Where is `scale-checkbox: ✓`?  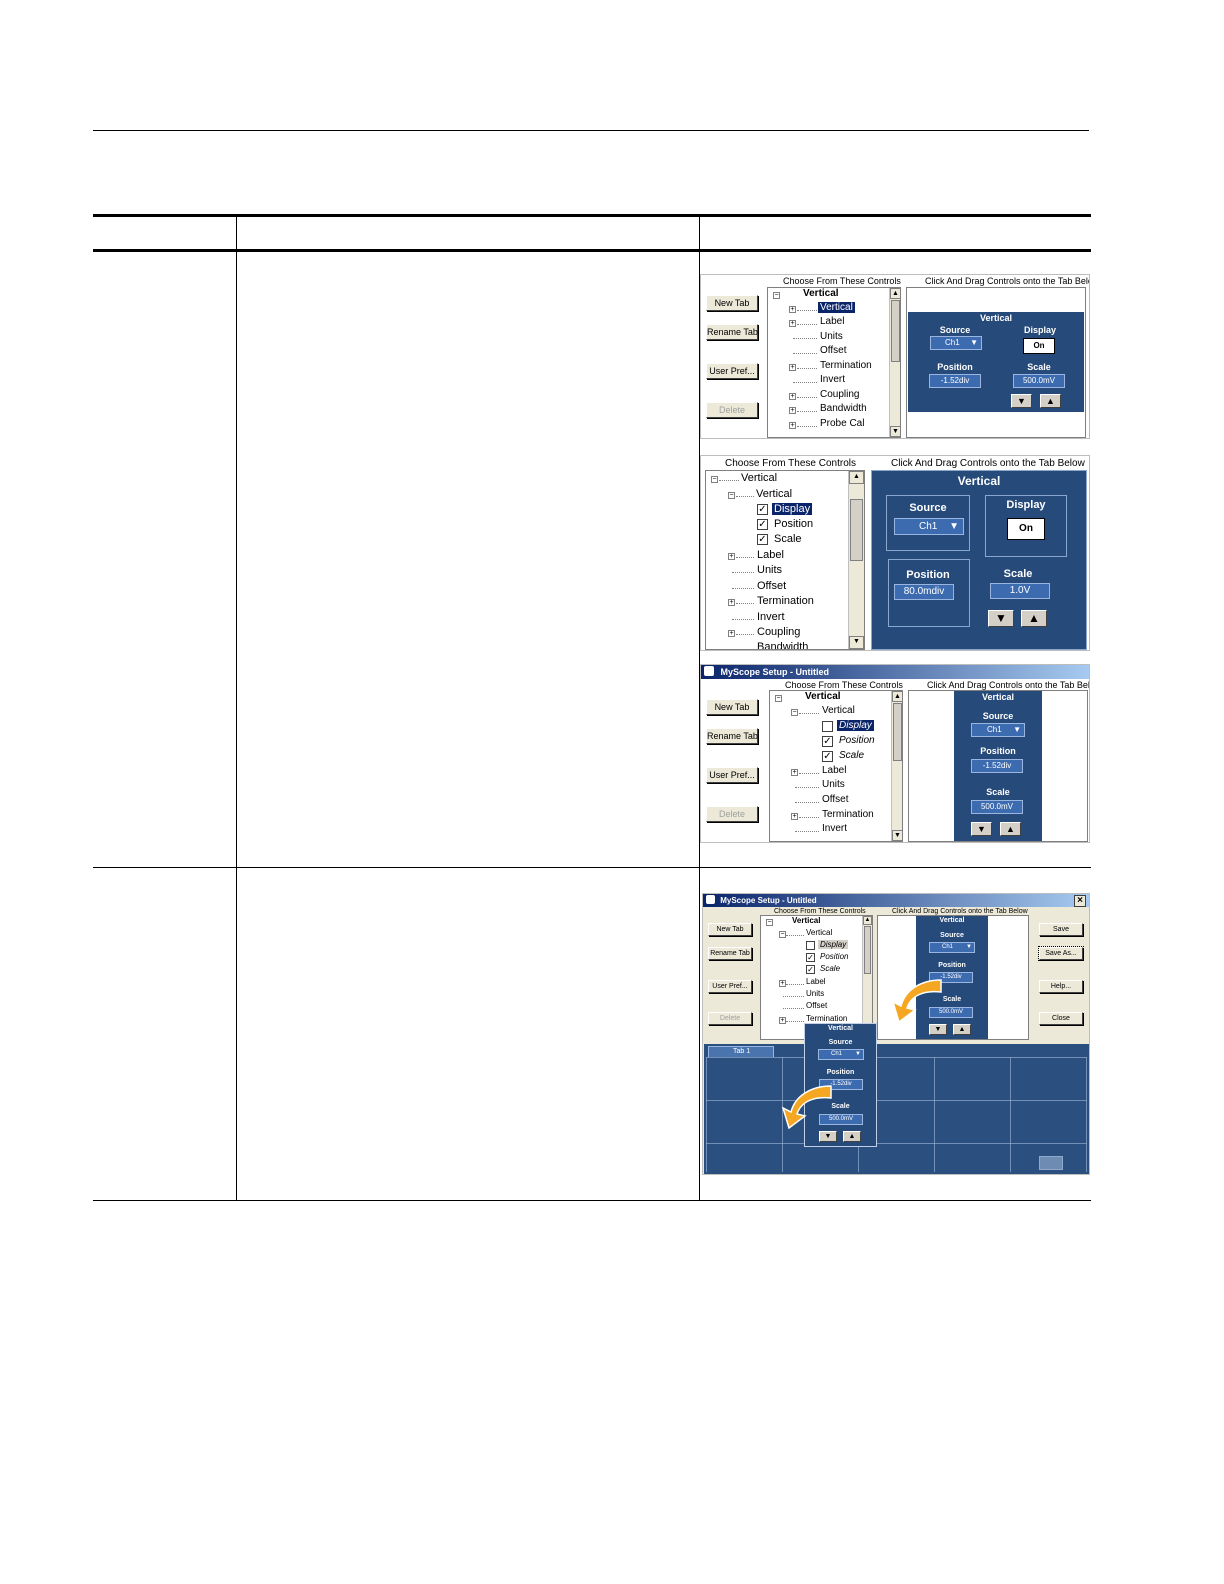
scale-checkbox: ✓ is located at coordinates (827, 756).